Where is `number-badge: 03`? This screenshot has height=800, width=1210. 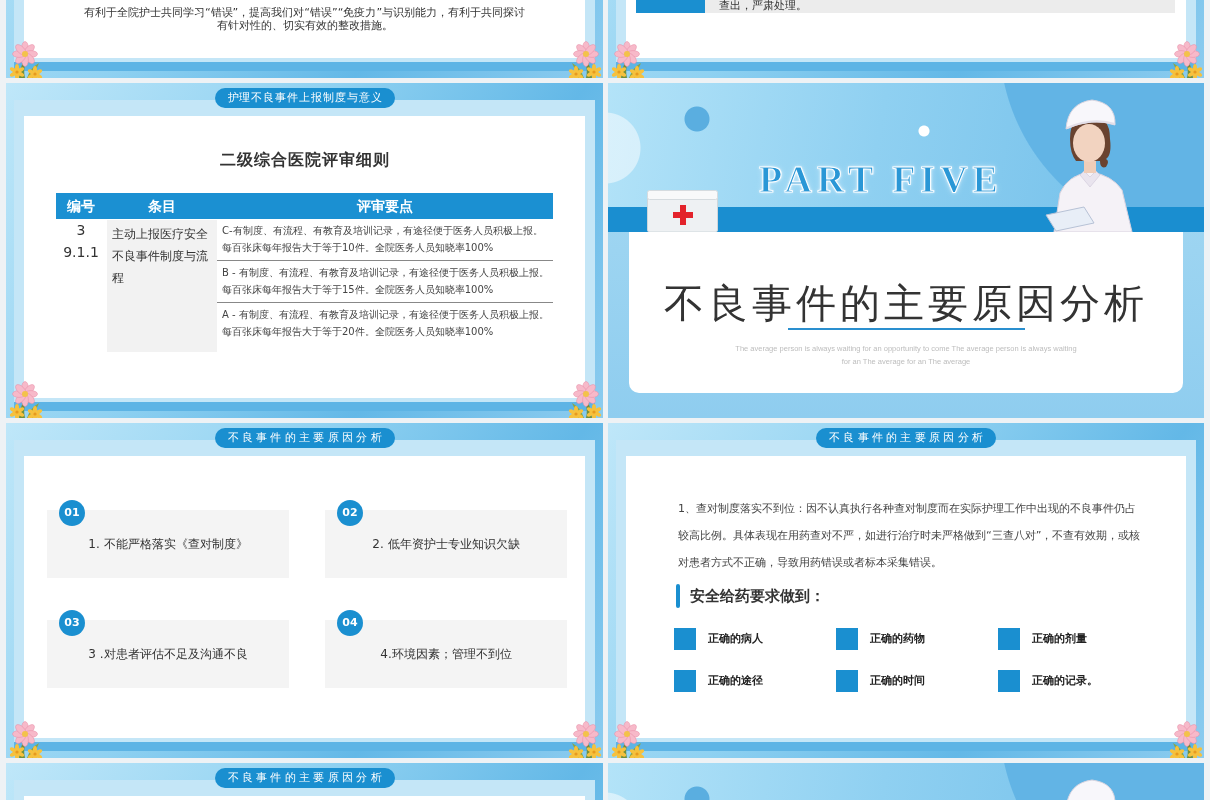 number-badge: 03 is located at coordinates (72, 623).